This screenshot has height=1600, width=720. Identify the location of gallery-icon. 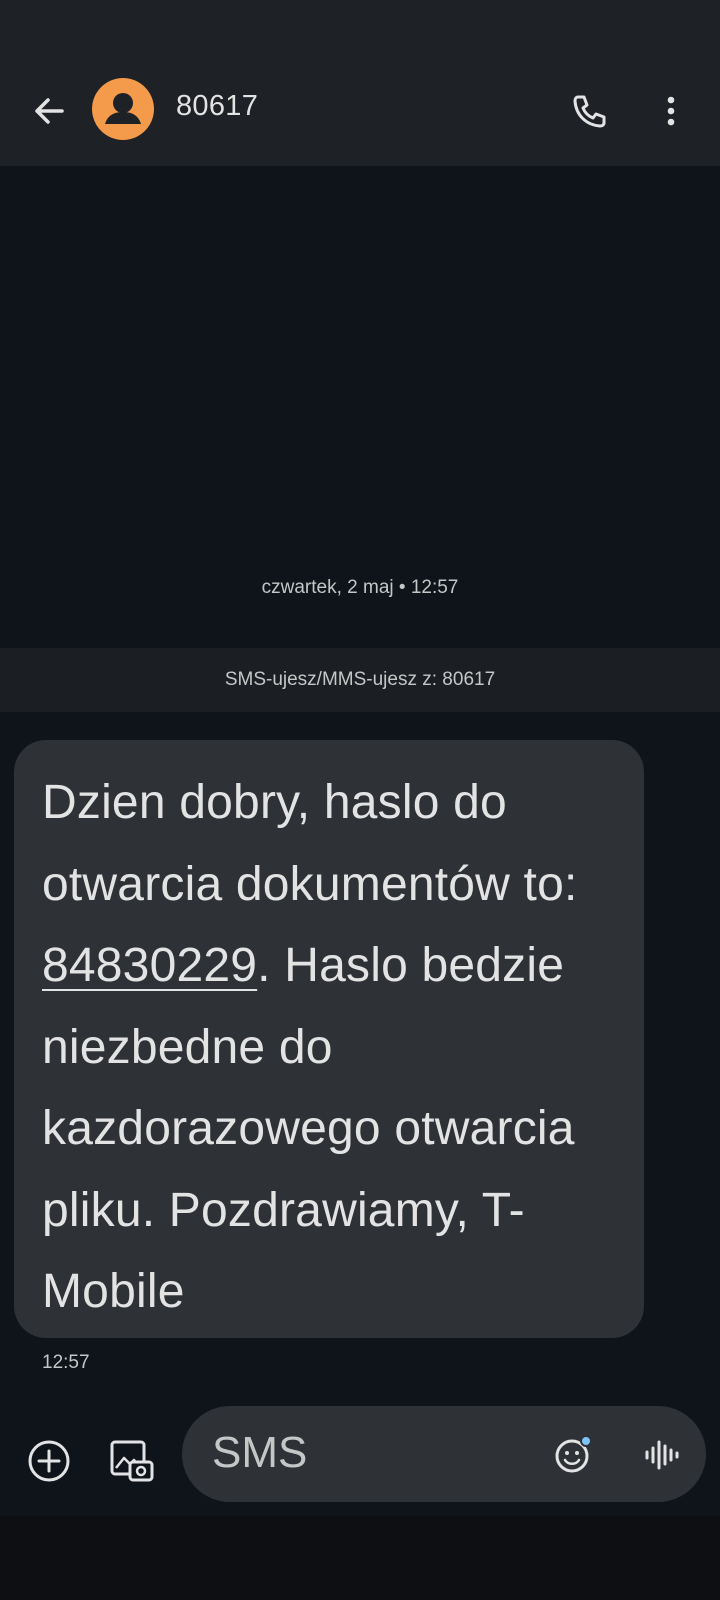
(131, 1461).